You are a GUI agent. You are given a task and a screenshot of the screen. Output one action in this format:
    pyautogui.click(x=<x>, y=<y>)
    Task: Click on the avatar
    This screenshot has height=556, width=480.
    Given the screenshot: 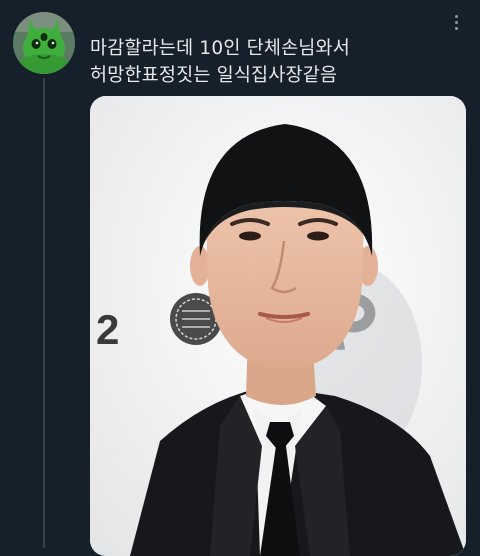 What is the action you would take?
    pyautogui.click(x=44, y=43)
    